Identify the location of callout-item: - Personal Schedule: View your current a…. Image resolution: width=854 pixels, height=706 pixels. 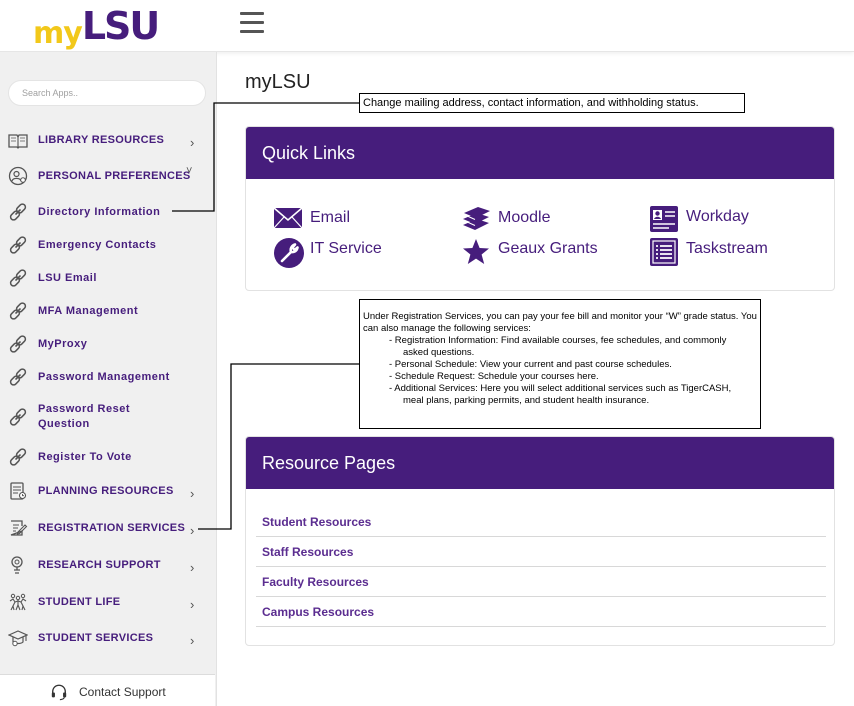
(530, 364).